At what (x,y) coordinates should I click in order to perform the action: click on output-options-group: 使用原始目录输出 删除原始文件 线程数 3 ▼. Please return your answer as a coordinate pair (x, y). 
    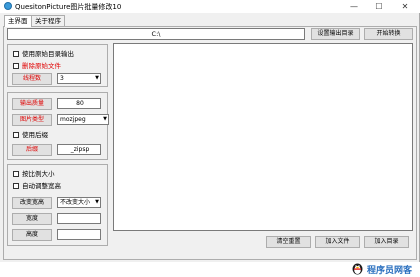
    Looking at the image, I should click on (57, 65).